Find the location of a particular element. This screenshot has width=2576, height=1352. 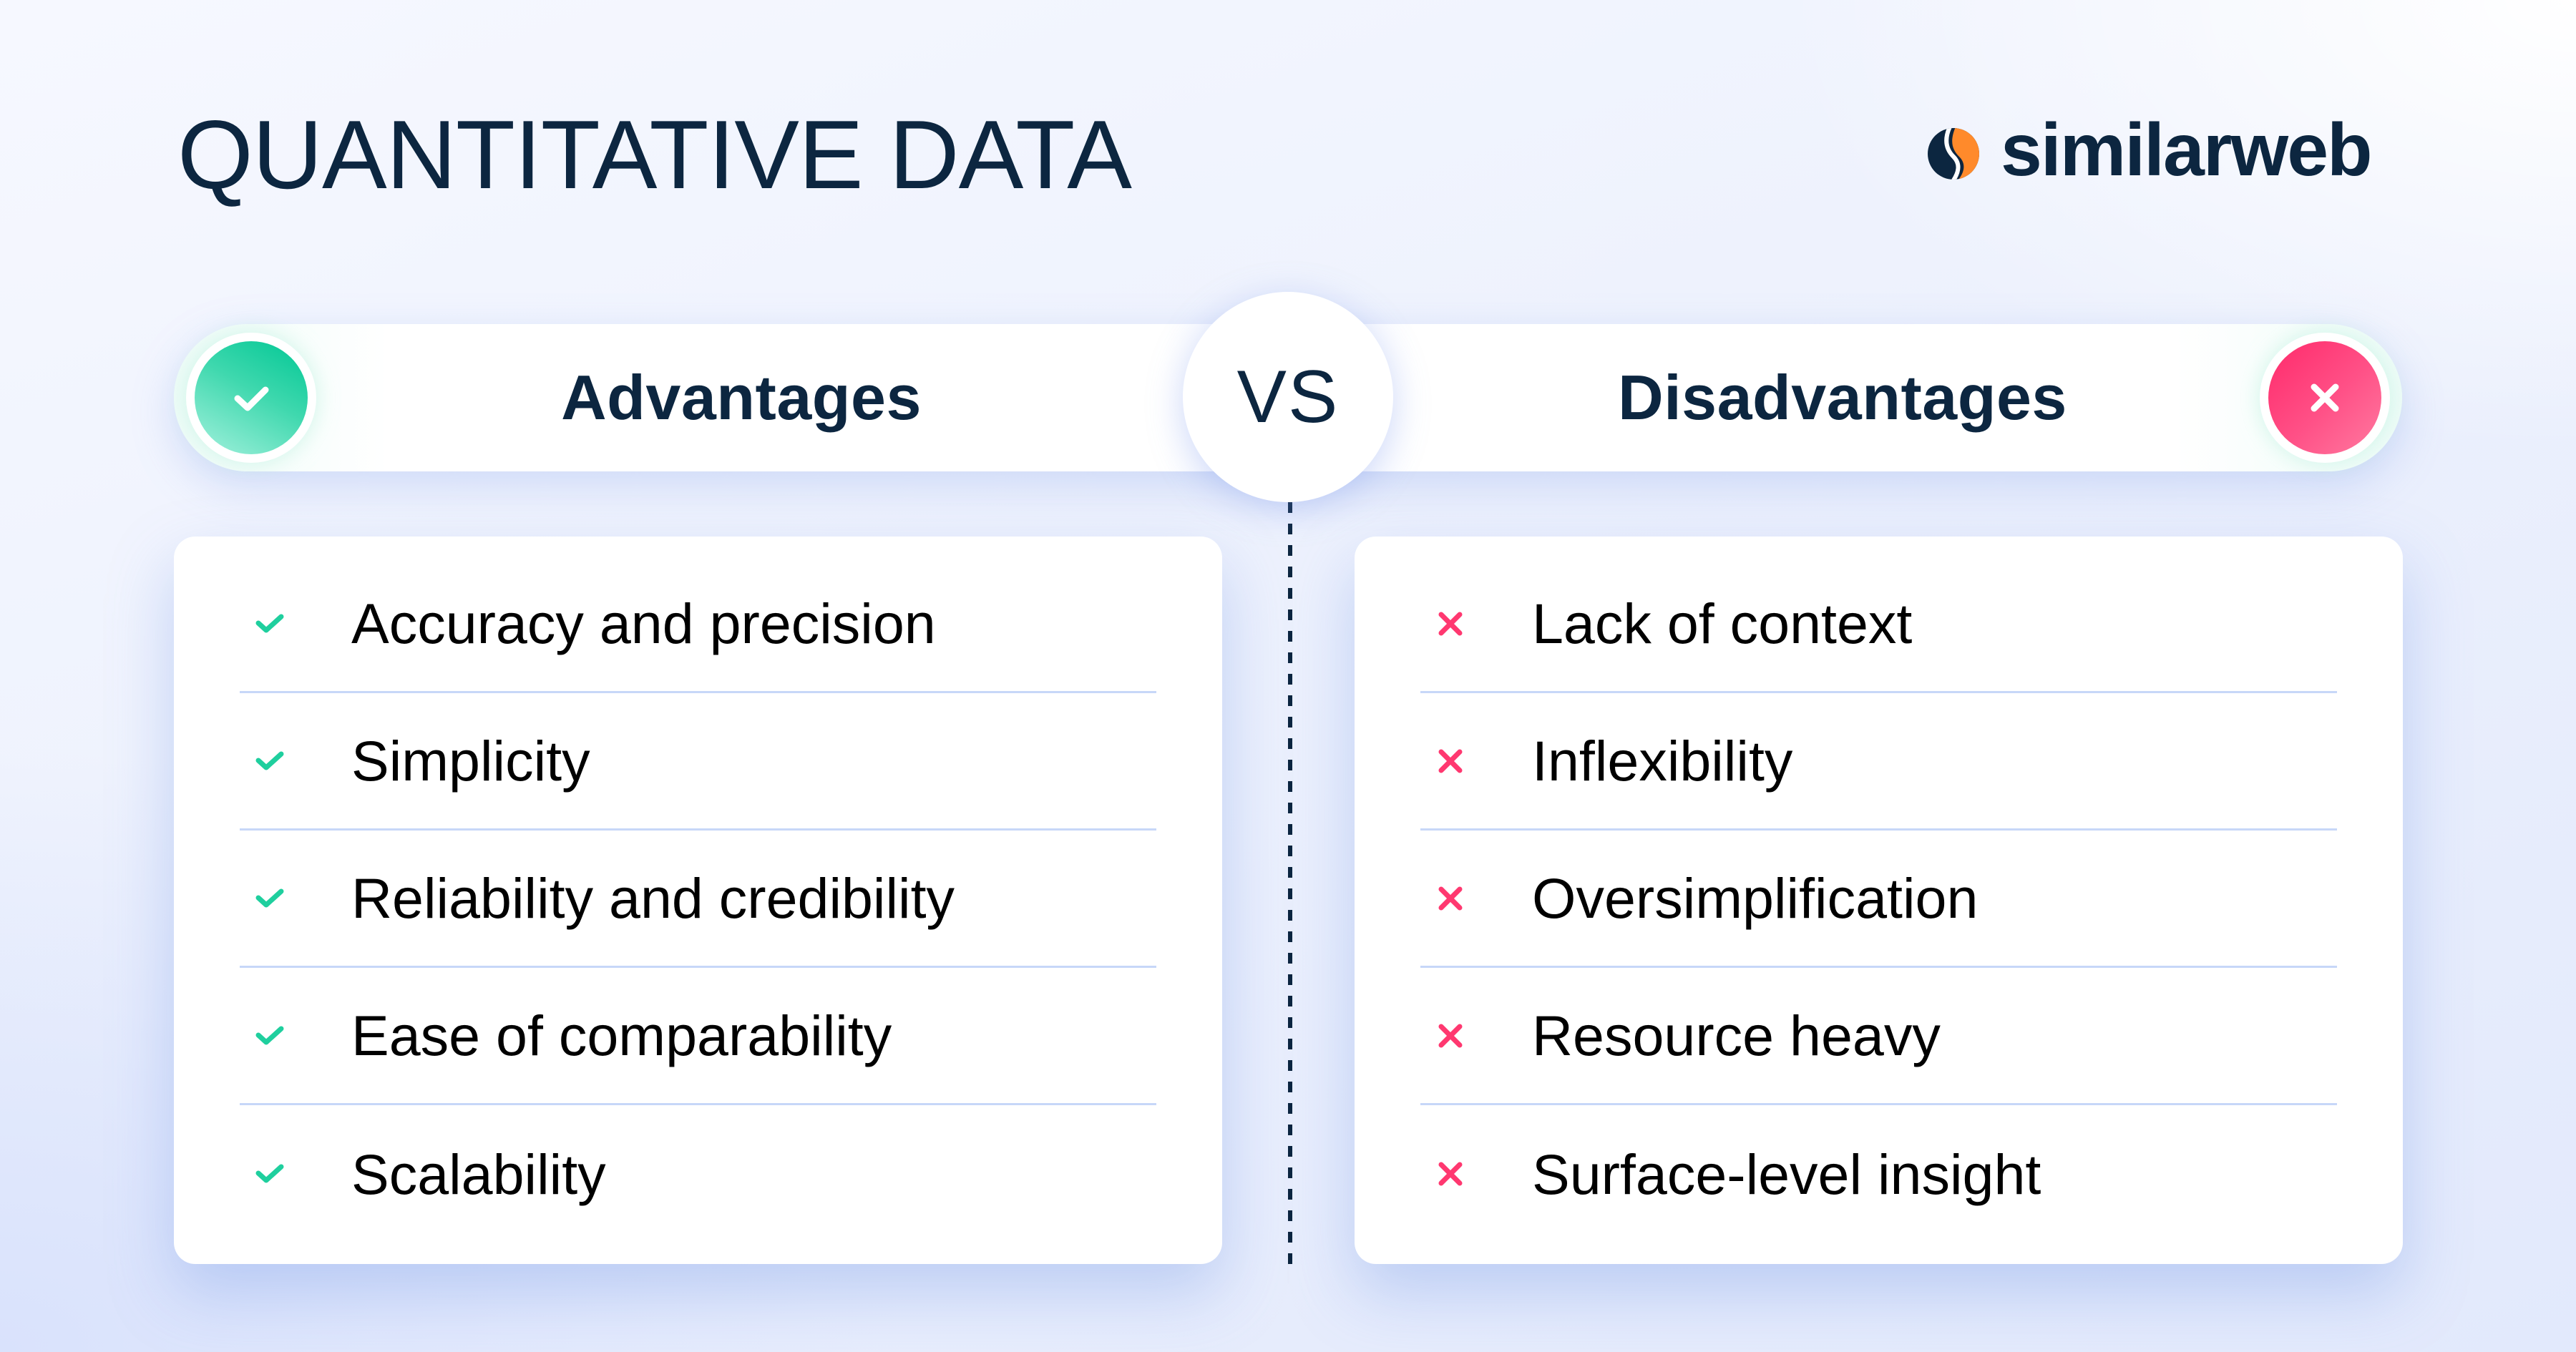

disadvantage-text: Lack of context is located at coordinates (1722, 624).